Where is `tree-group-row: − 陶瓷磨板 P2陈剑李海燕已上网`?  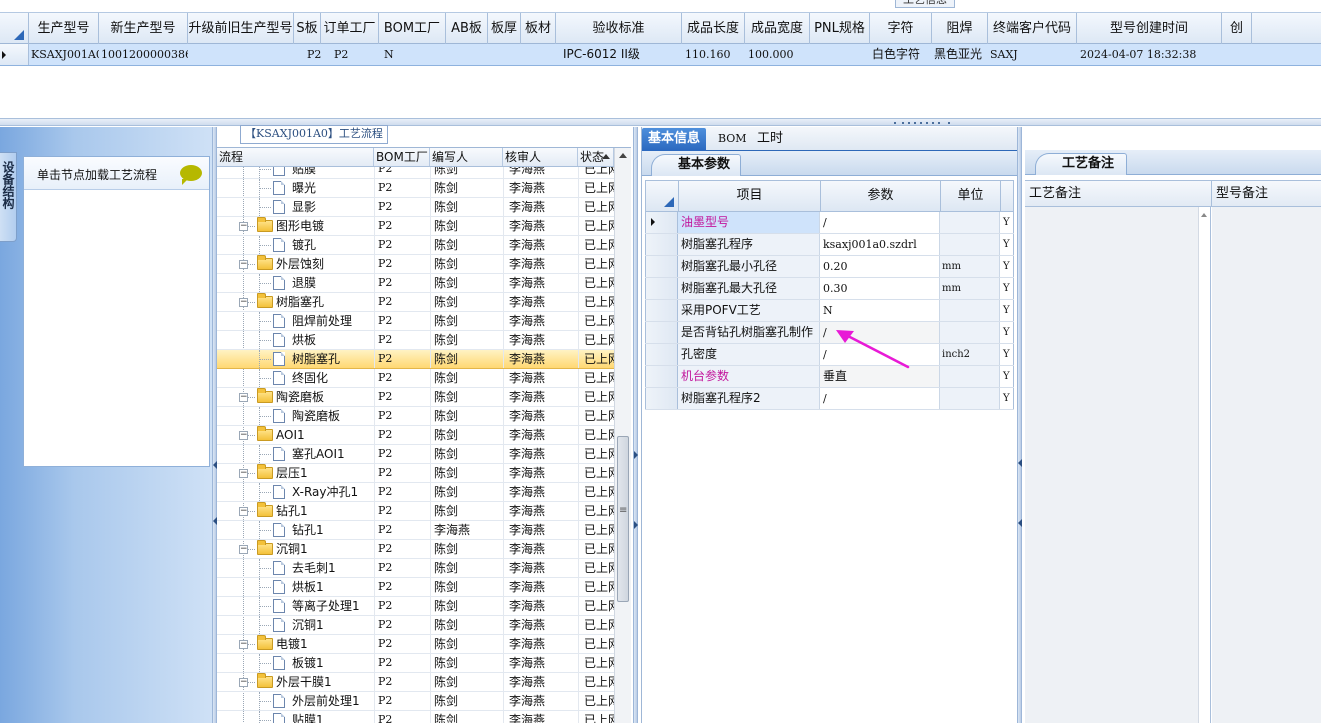
tree-group-row: − 陶瓷磨板 P2陈剑李海燕已上网 is located at coordinates (415, 397).